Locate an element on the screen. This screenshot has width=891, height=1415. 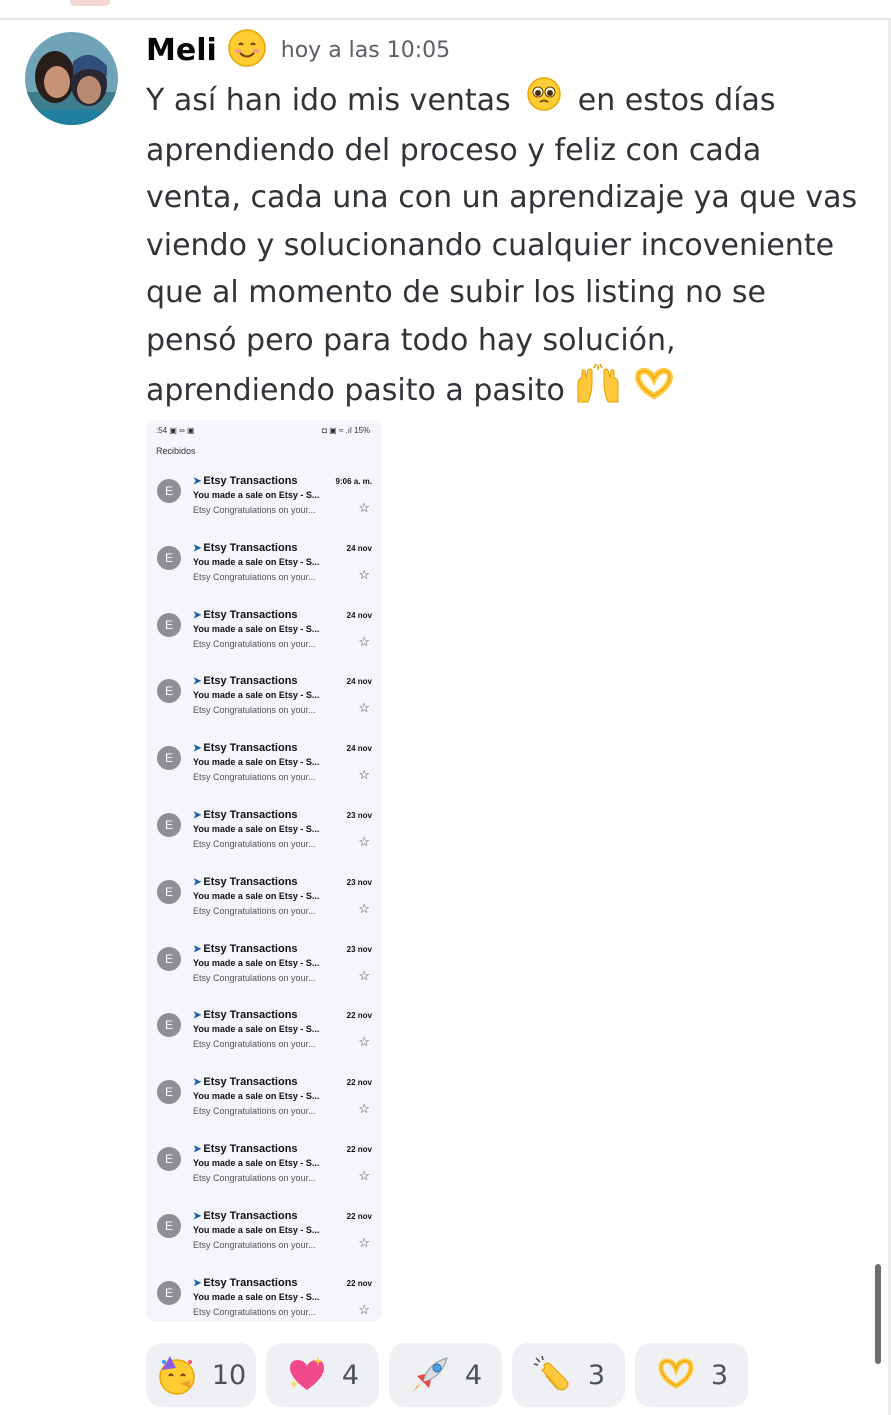
inbox-title: Recibidos is located at coordinates (176, 451).